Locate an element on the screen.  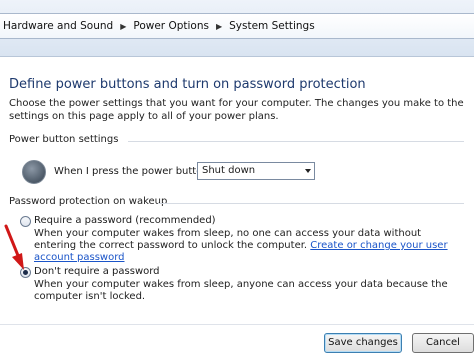
cancel-button: Cancel is located at coordinates (443, 343).